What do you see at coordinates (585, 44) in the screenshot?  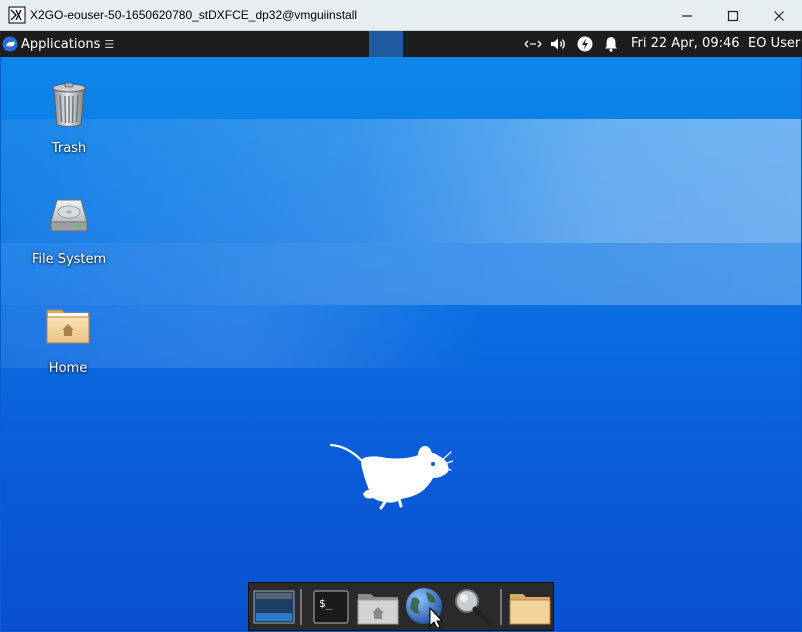 I see `power-icon` at bounding box center [585, 44].